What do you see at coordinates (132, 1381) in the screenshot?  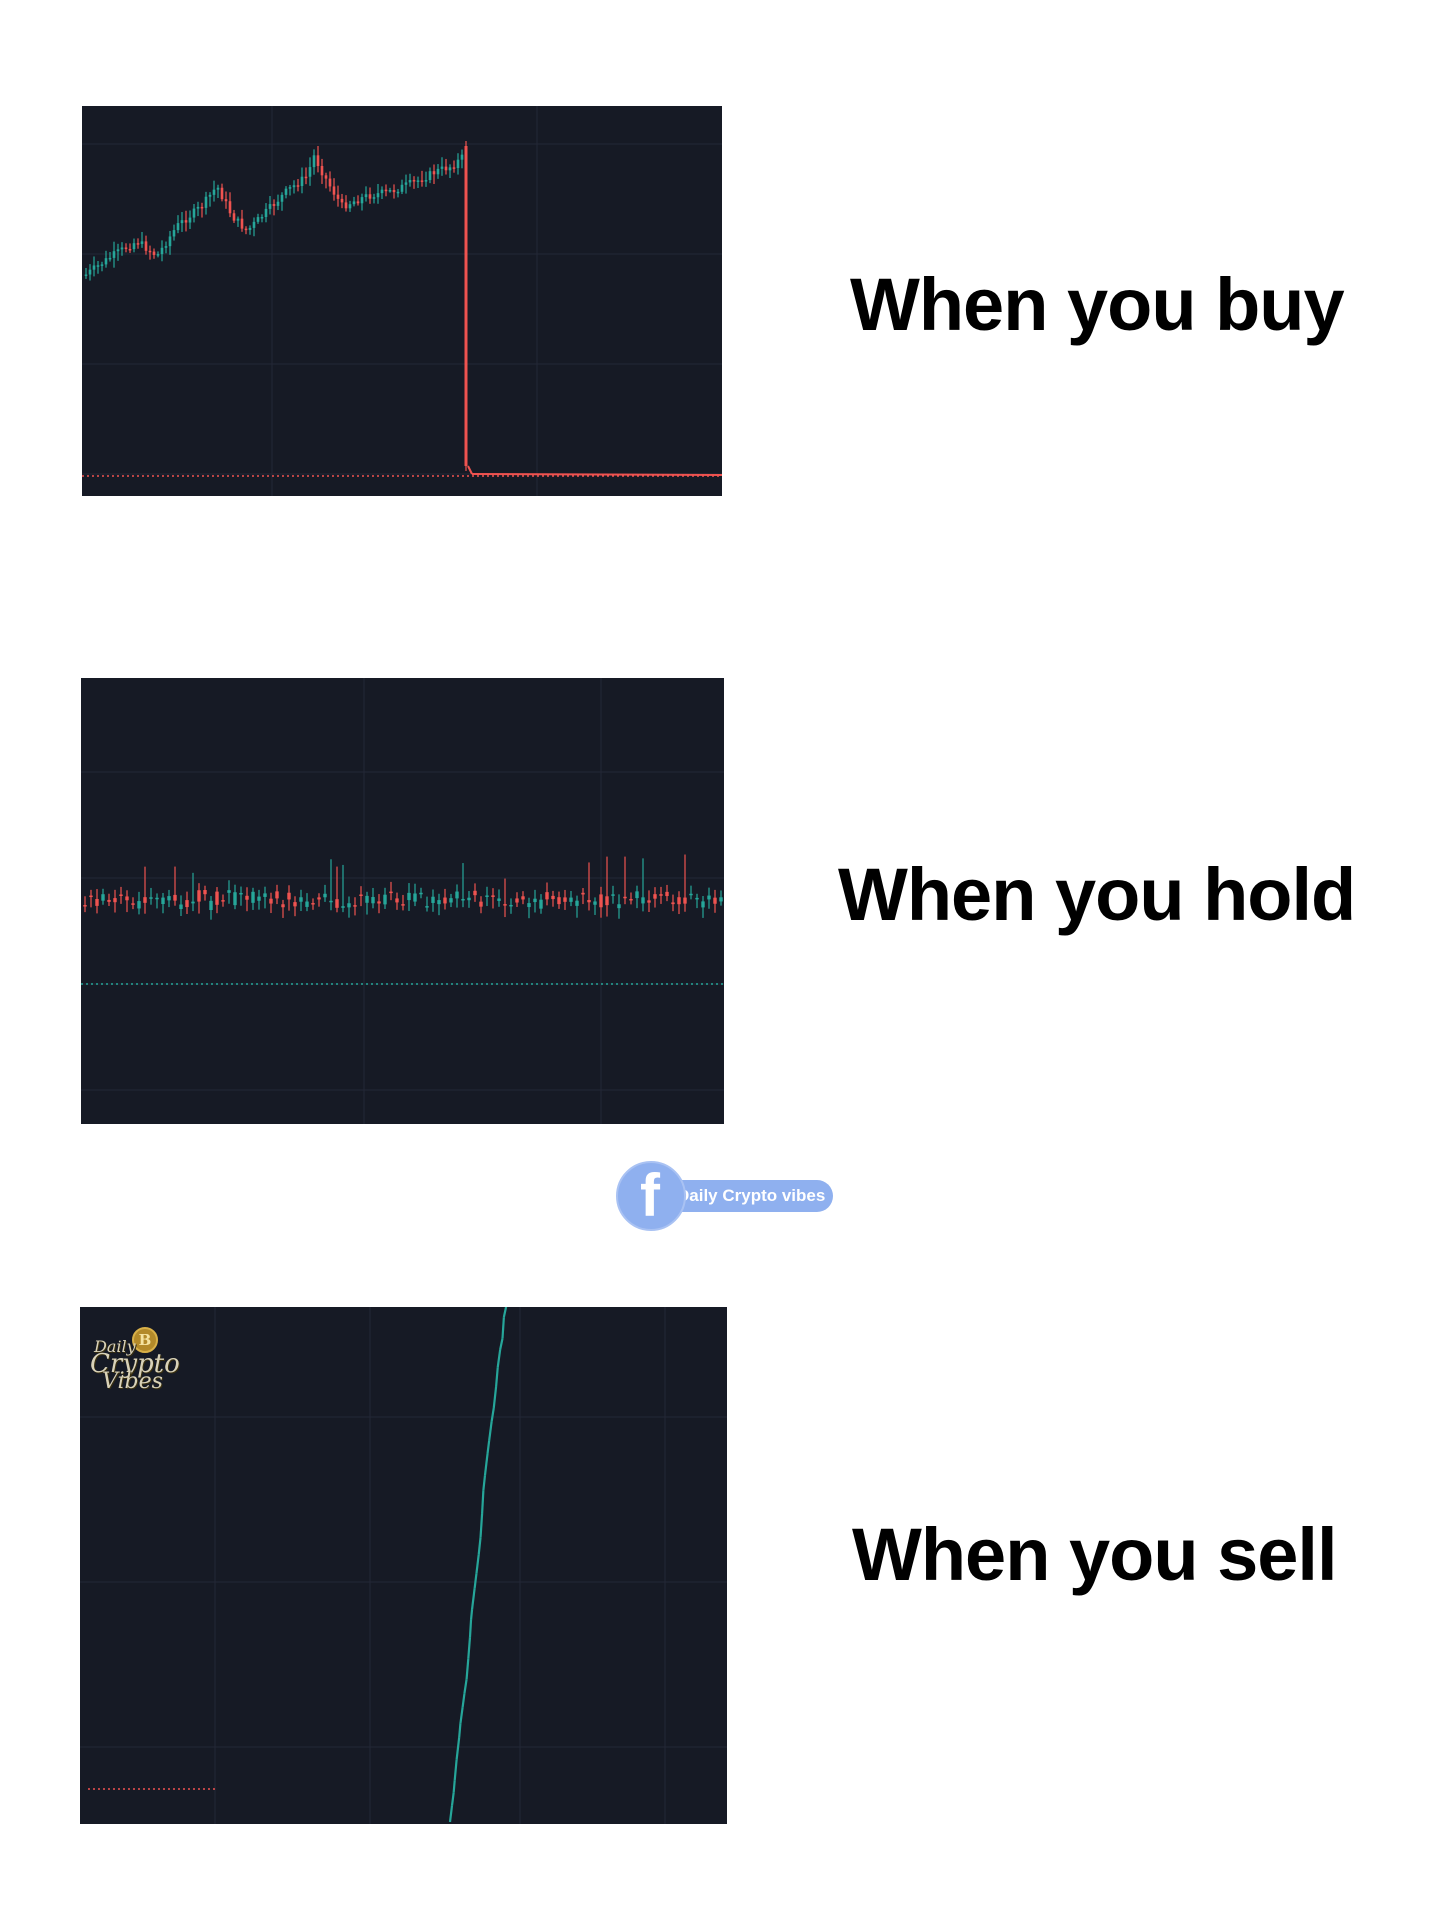 I see `logo-line-vibes: Vibes` at bounding box center [132, 1381].